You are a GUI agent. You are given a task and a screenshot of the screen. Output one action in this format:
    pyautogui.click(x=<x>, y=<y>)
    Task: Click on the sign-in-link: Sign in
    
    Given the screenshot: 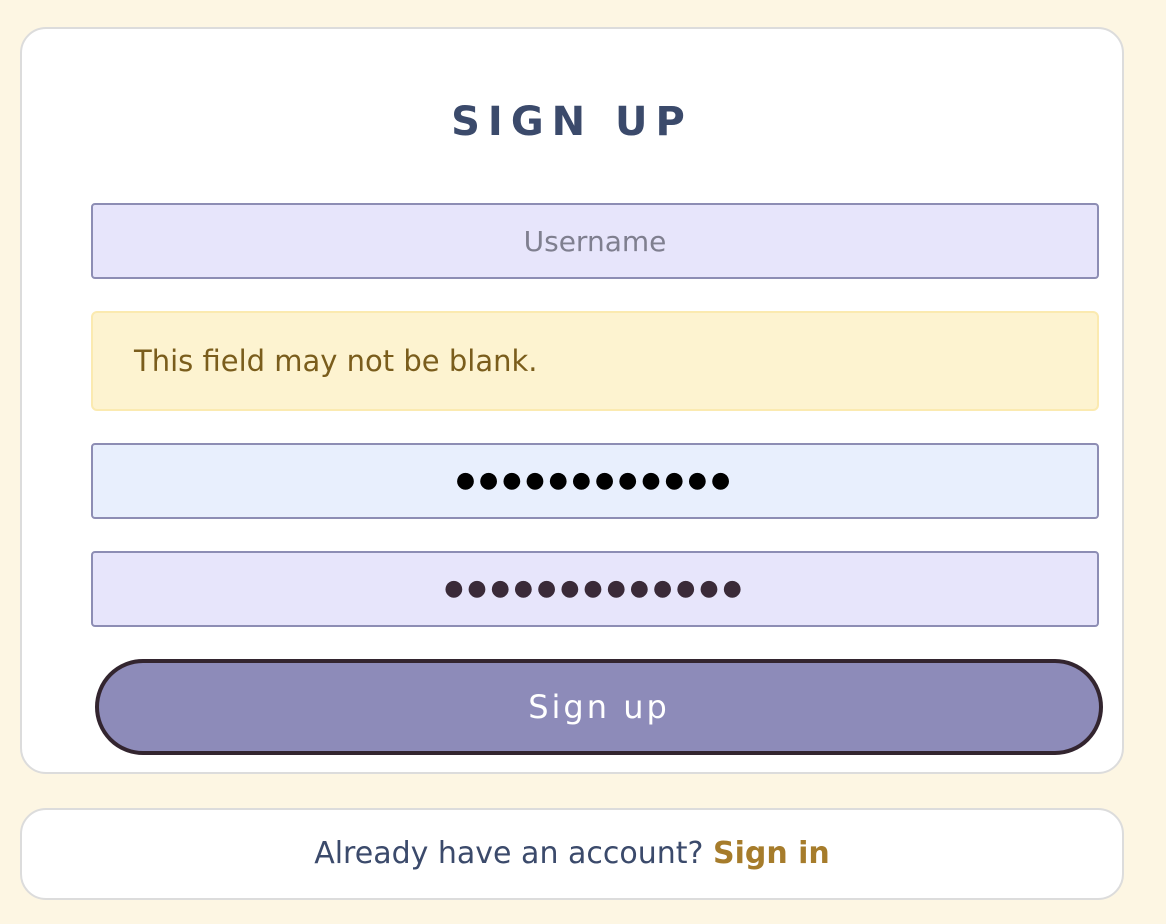 What is the action you would take?
    pyautogui.click(x=771, y=853)
    